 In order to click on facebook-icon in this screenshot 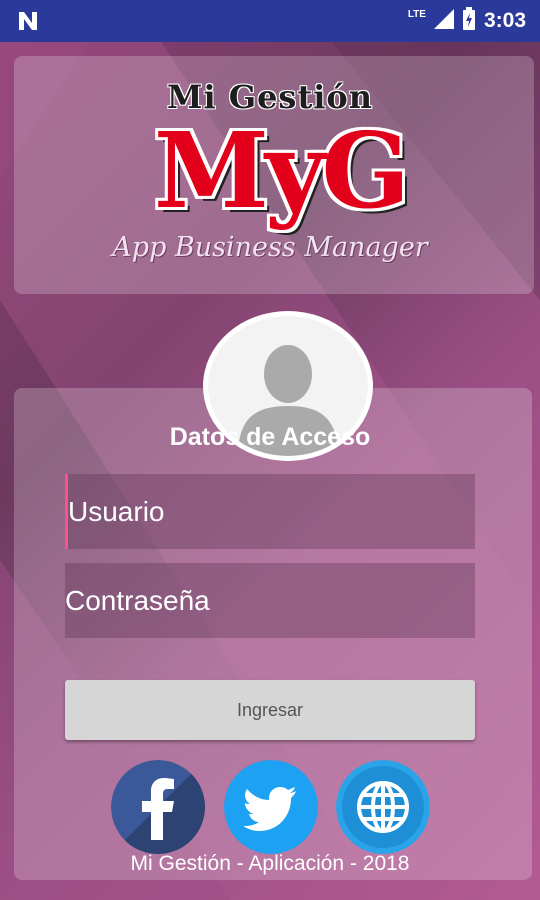, I will do `click(158, 807)`.